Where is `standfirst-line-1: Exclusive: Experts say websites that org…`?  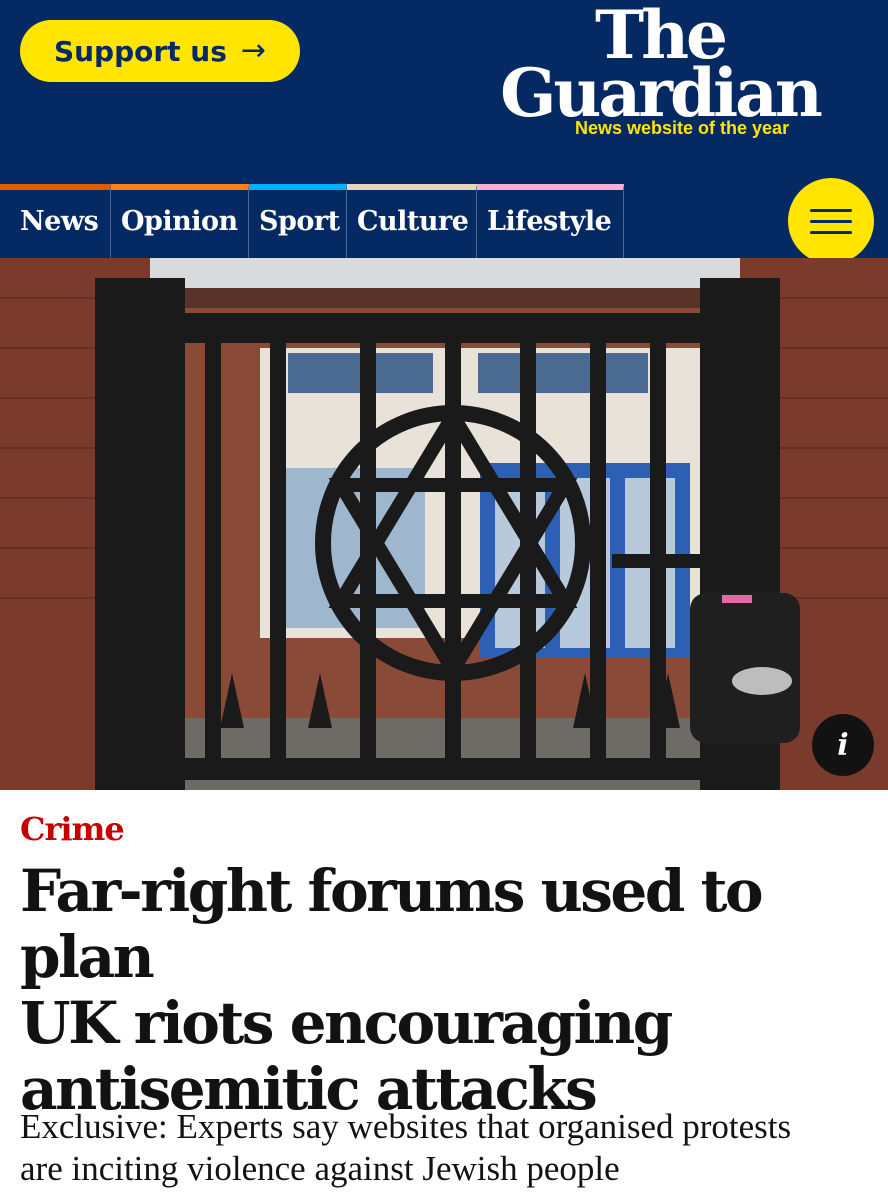
standfirst-line-1: Exclusive: Experts say websites that org… is located at coordinates (406, 1126).